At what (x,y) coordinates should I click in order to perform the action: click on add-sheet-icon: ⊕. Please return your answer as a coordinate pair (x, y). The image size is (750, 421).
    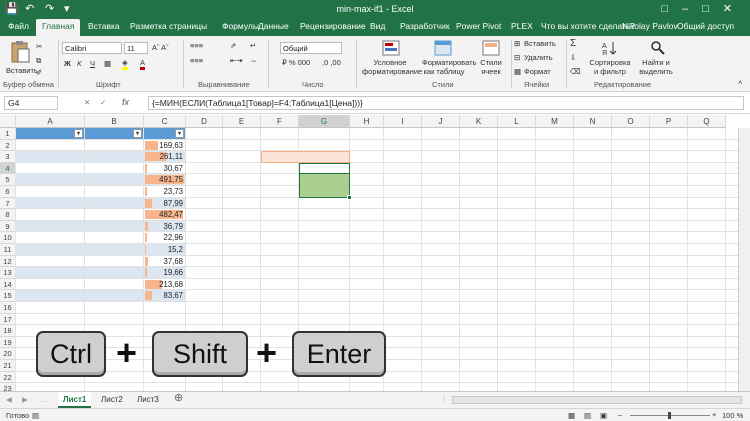
    Looking at the image, I should click on (178, 398).